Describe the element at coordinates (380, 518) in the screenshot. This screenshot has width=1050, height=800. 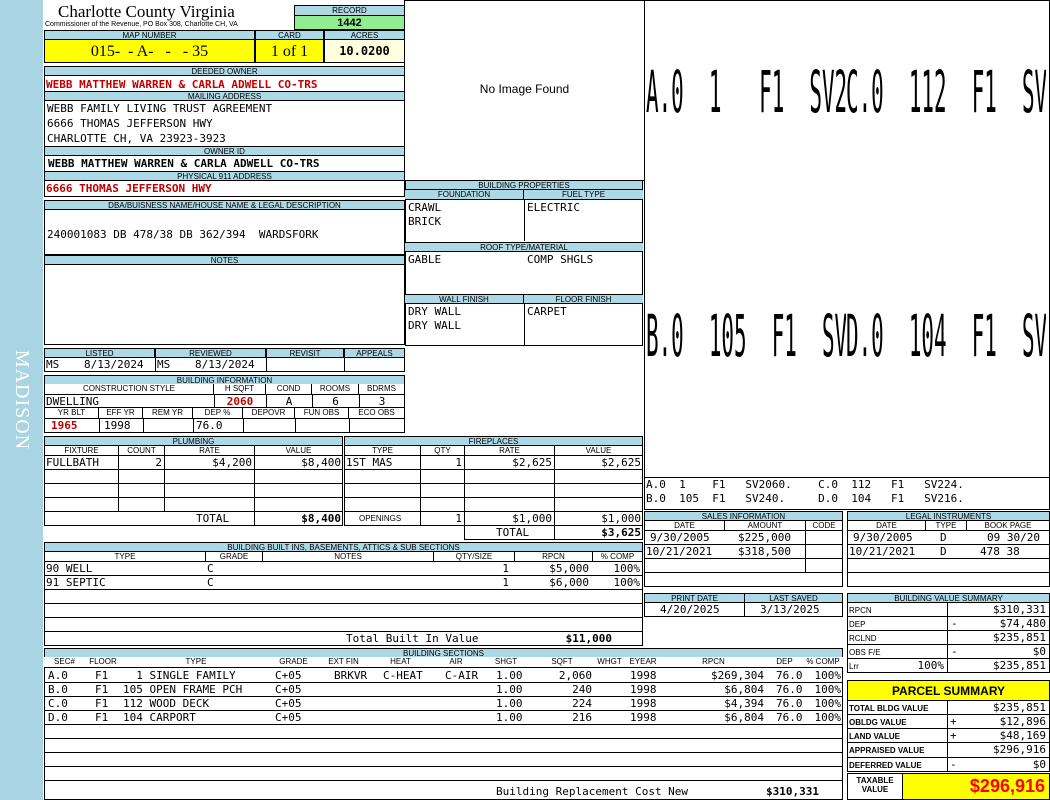
I see `fireplace-openings-label: OPENINGS` at that location.